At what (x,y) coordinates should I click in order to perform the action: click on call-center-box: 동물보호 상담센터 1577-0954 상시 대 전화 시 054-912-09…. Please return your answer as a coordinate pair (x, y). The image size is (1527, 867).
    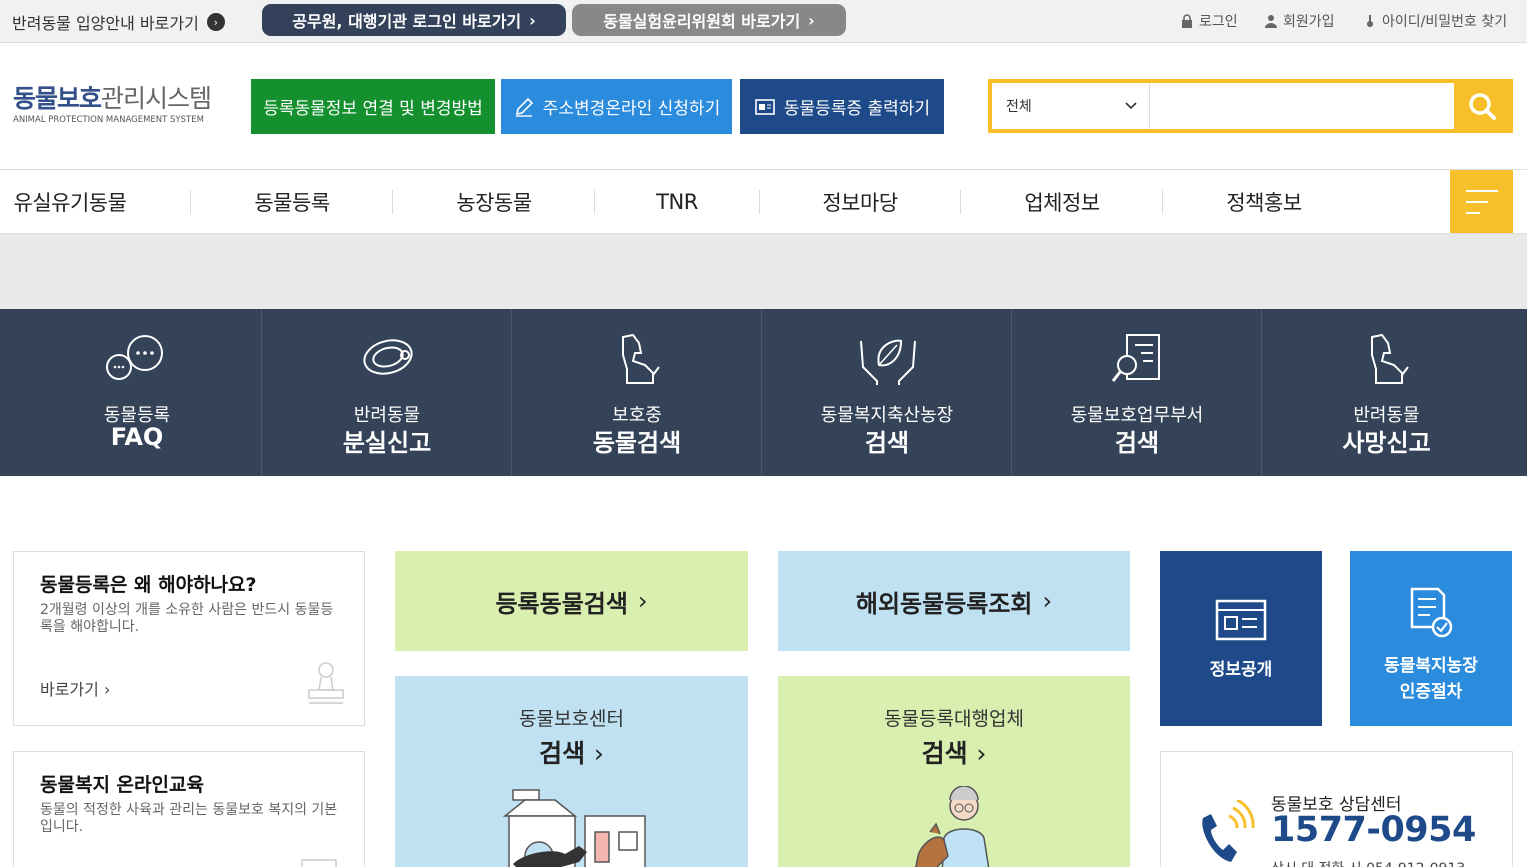
    Looking at the image, I should click on (1336, 809).